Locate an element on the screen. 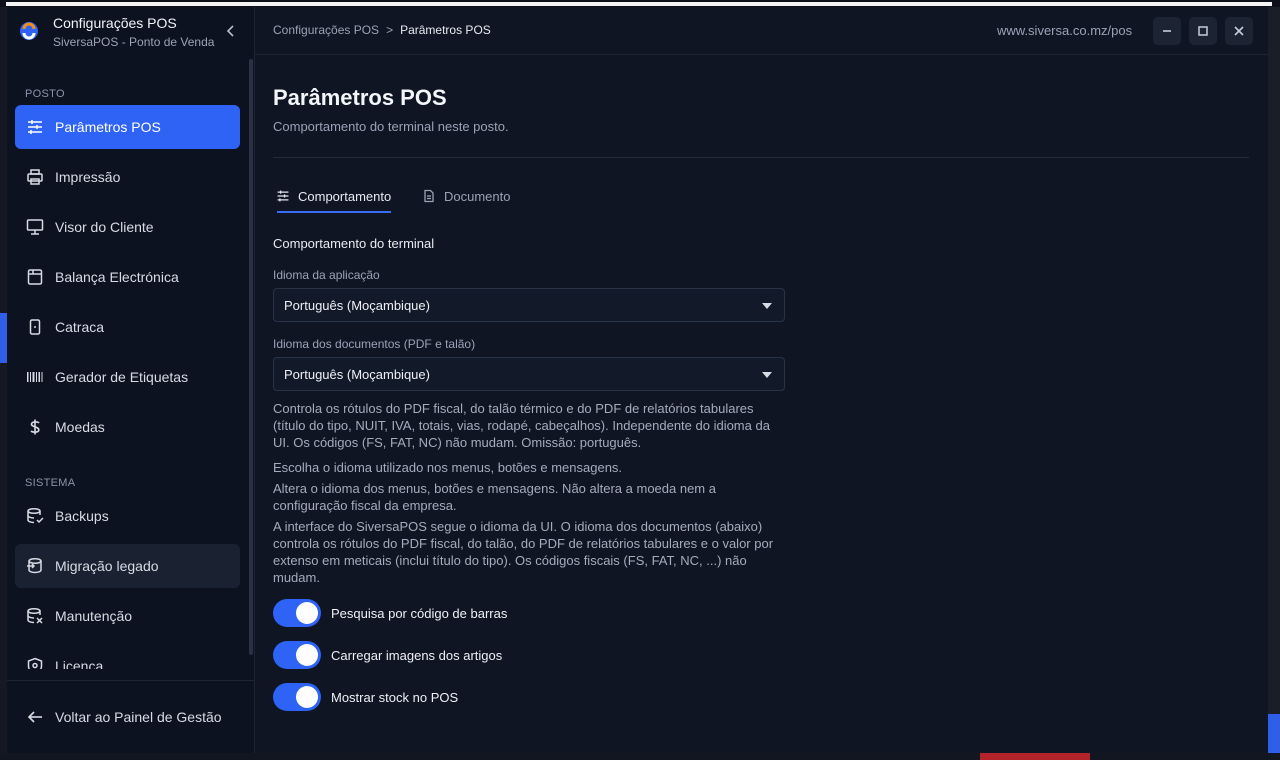  close-icon is located at coordinates (1239, 31).